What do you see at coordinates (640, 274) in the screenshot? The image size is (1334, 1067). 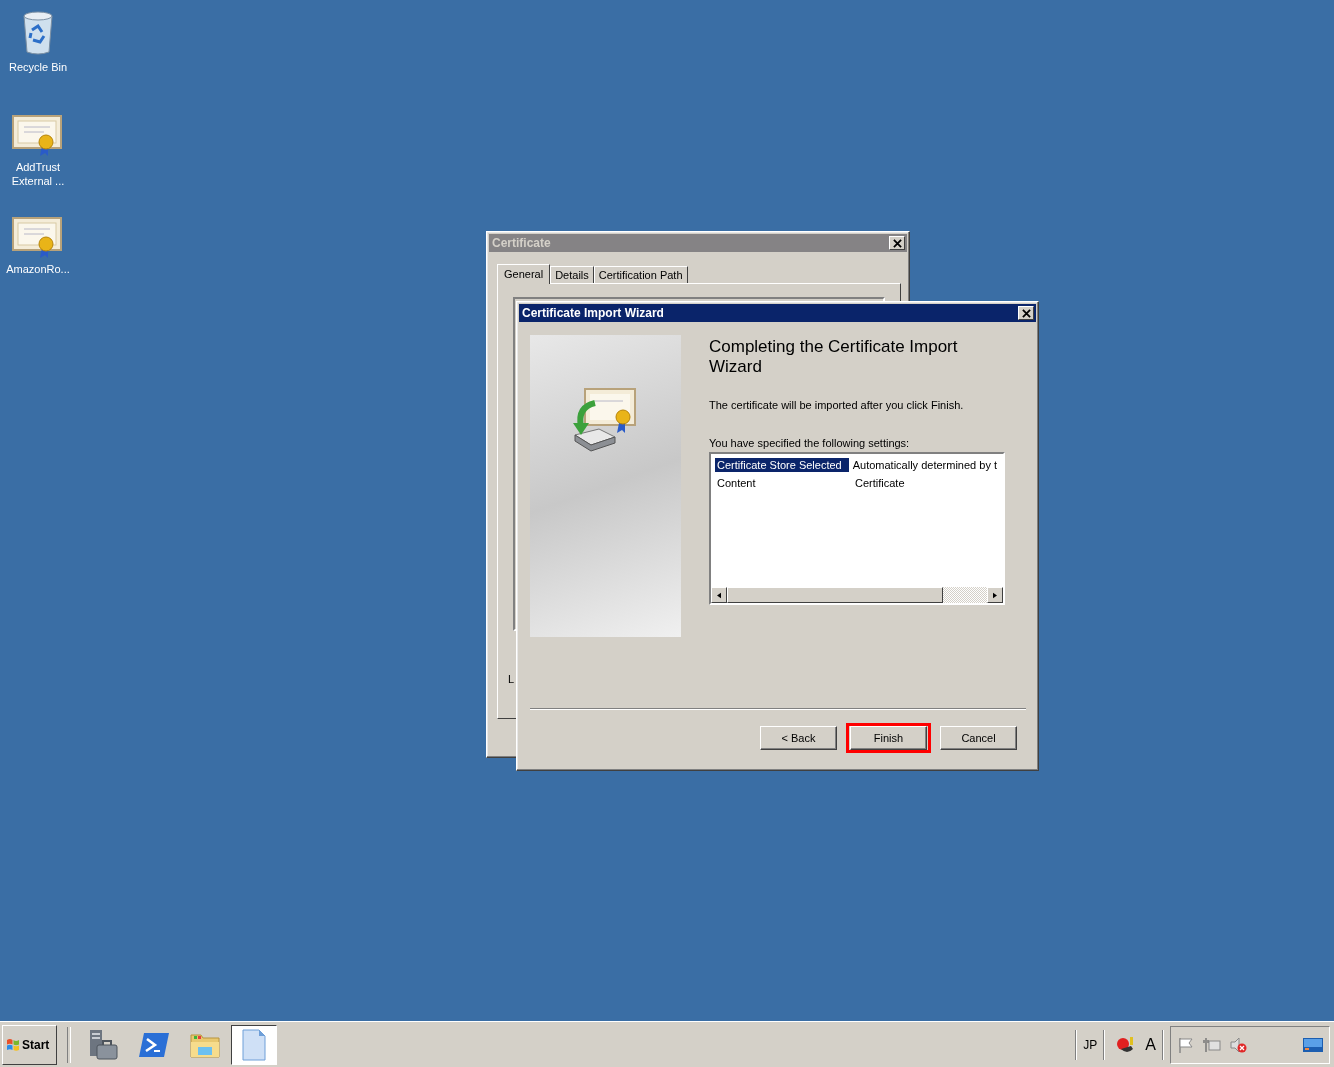 I see `tab: Certification Path` at bounding box center [640, 274].